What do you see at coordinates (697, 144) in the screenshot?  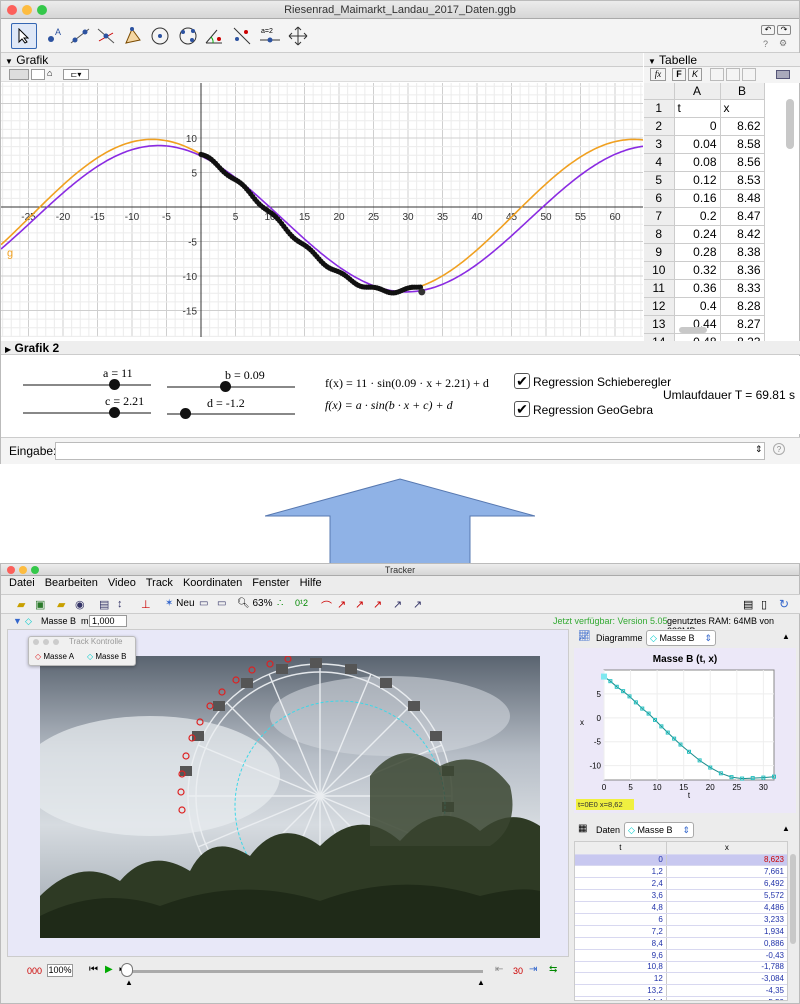 I see `cell-a: 0.04` at bounding box center [697, 144].